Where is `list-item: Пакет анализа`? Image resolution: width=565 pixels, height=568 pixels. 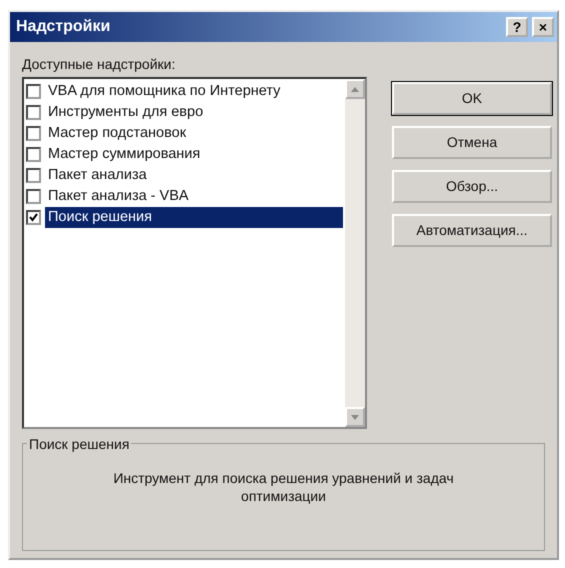 list-item: Пакет анализа is located at coordinates (97, 175).